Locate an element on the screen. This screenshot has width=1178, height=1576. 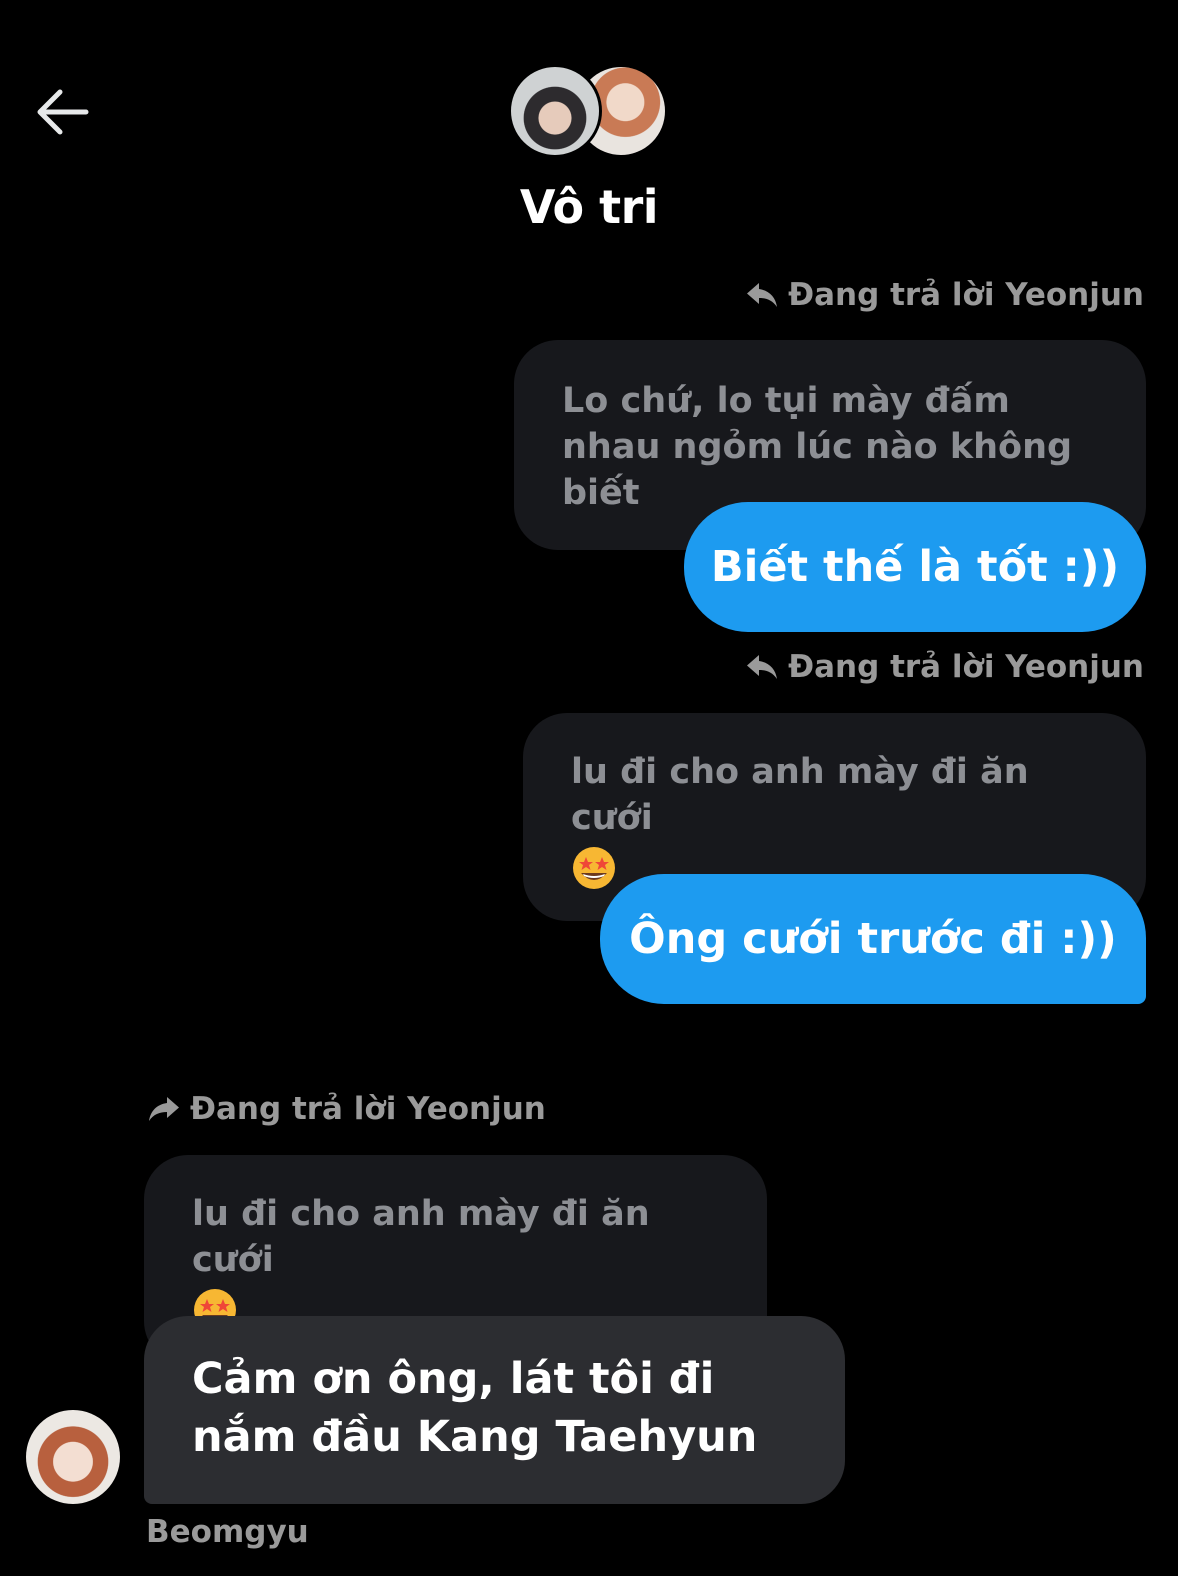
back-button is located at coordinates (62, 112).